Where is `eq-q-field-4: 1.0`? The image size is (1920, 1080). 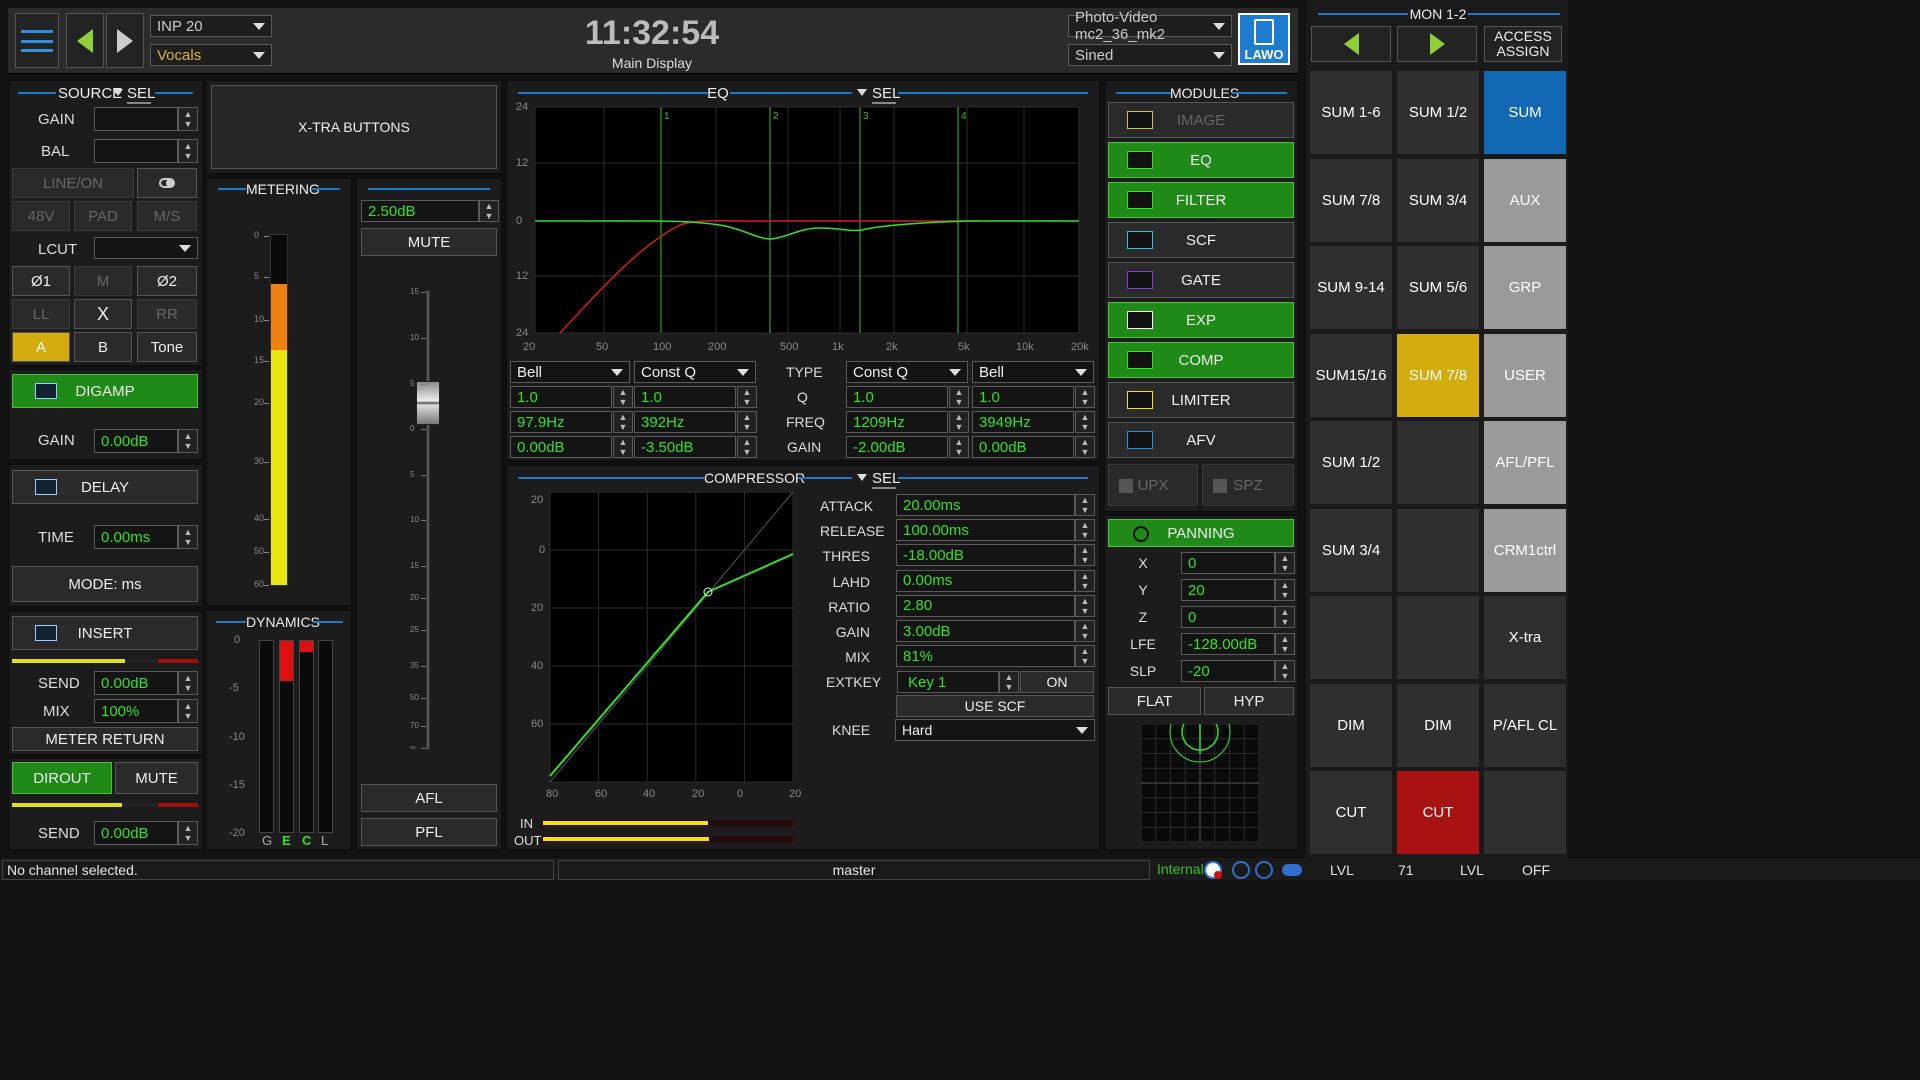
eq-q-field-4: 1.0 is located at coordinates (1023, 397).